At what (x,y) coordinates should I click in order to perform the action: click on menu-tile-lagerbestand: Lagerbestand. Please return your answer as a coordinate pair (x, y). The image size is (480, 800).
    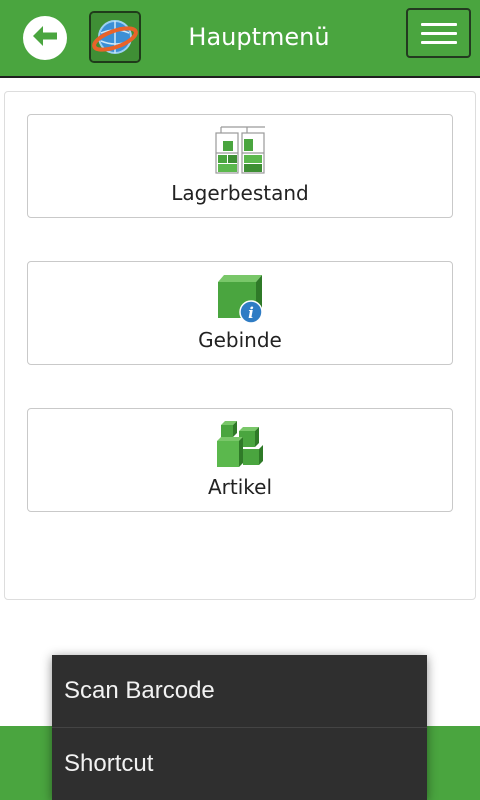
    Looking at the image, I should click on (240, 166).